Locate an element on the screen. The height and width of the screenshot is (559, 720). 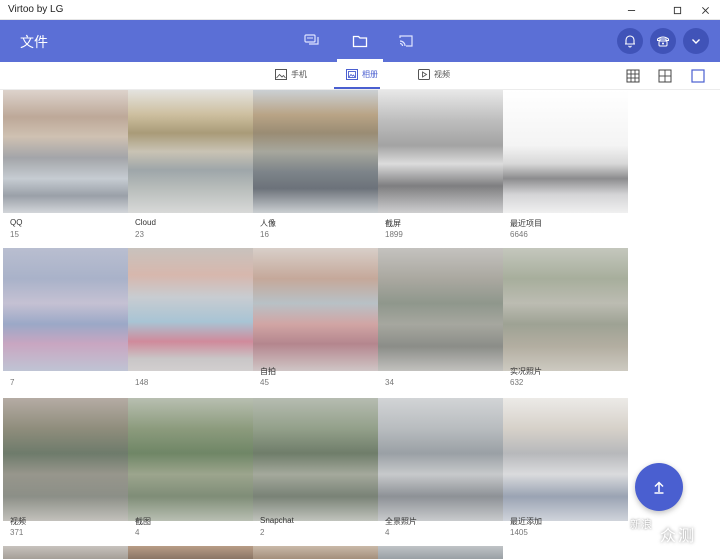
app-header: 文件 is located at coordinates (360, 41).